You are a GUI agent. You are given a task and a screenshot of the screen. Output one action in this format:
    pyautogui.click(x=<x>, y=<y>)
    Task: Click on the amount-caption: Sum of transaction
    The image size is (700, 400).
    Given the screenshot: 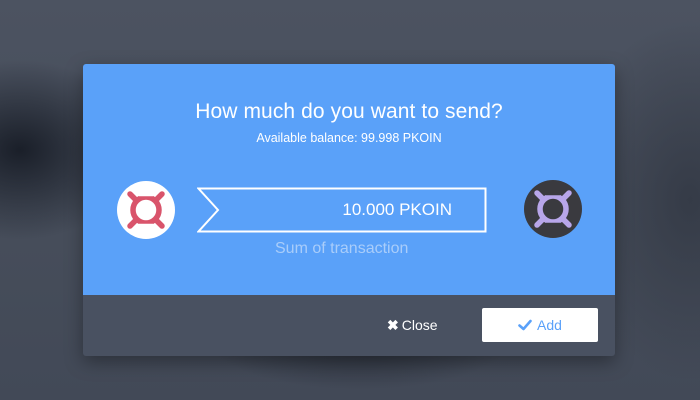 What is the action you would take?
    pyautogui.click(x=342, y=248)
    